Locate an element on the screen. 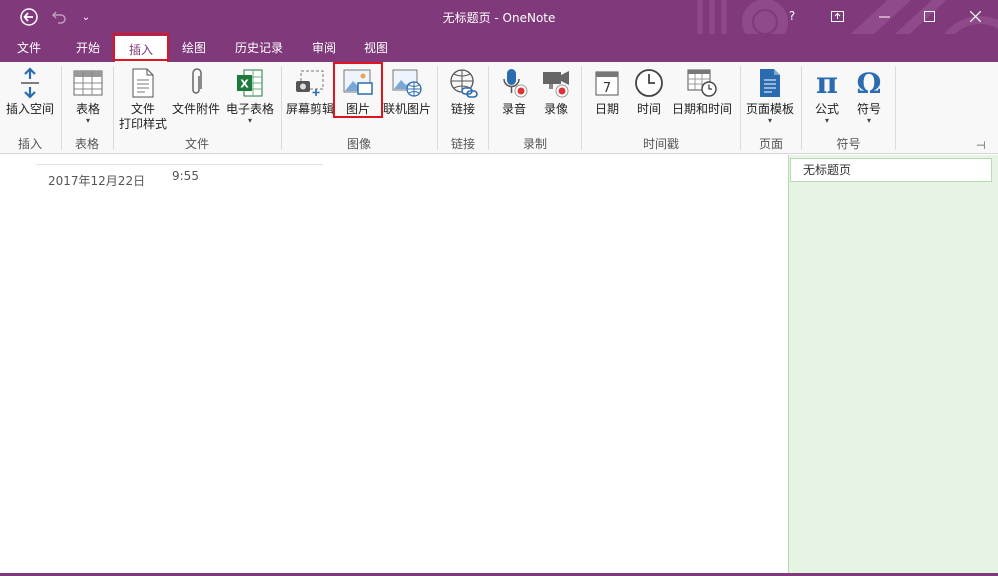  page-templates-label: 页面模板 is located at coordinates (769, 109).